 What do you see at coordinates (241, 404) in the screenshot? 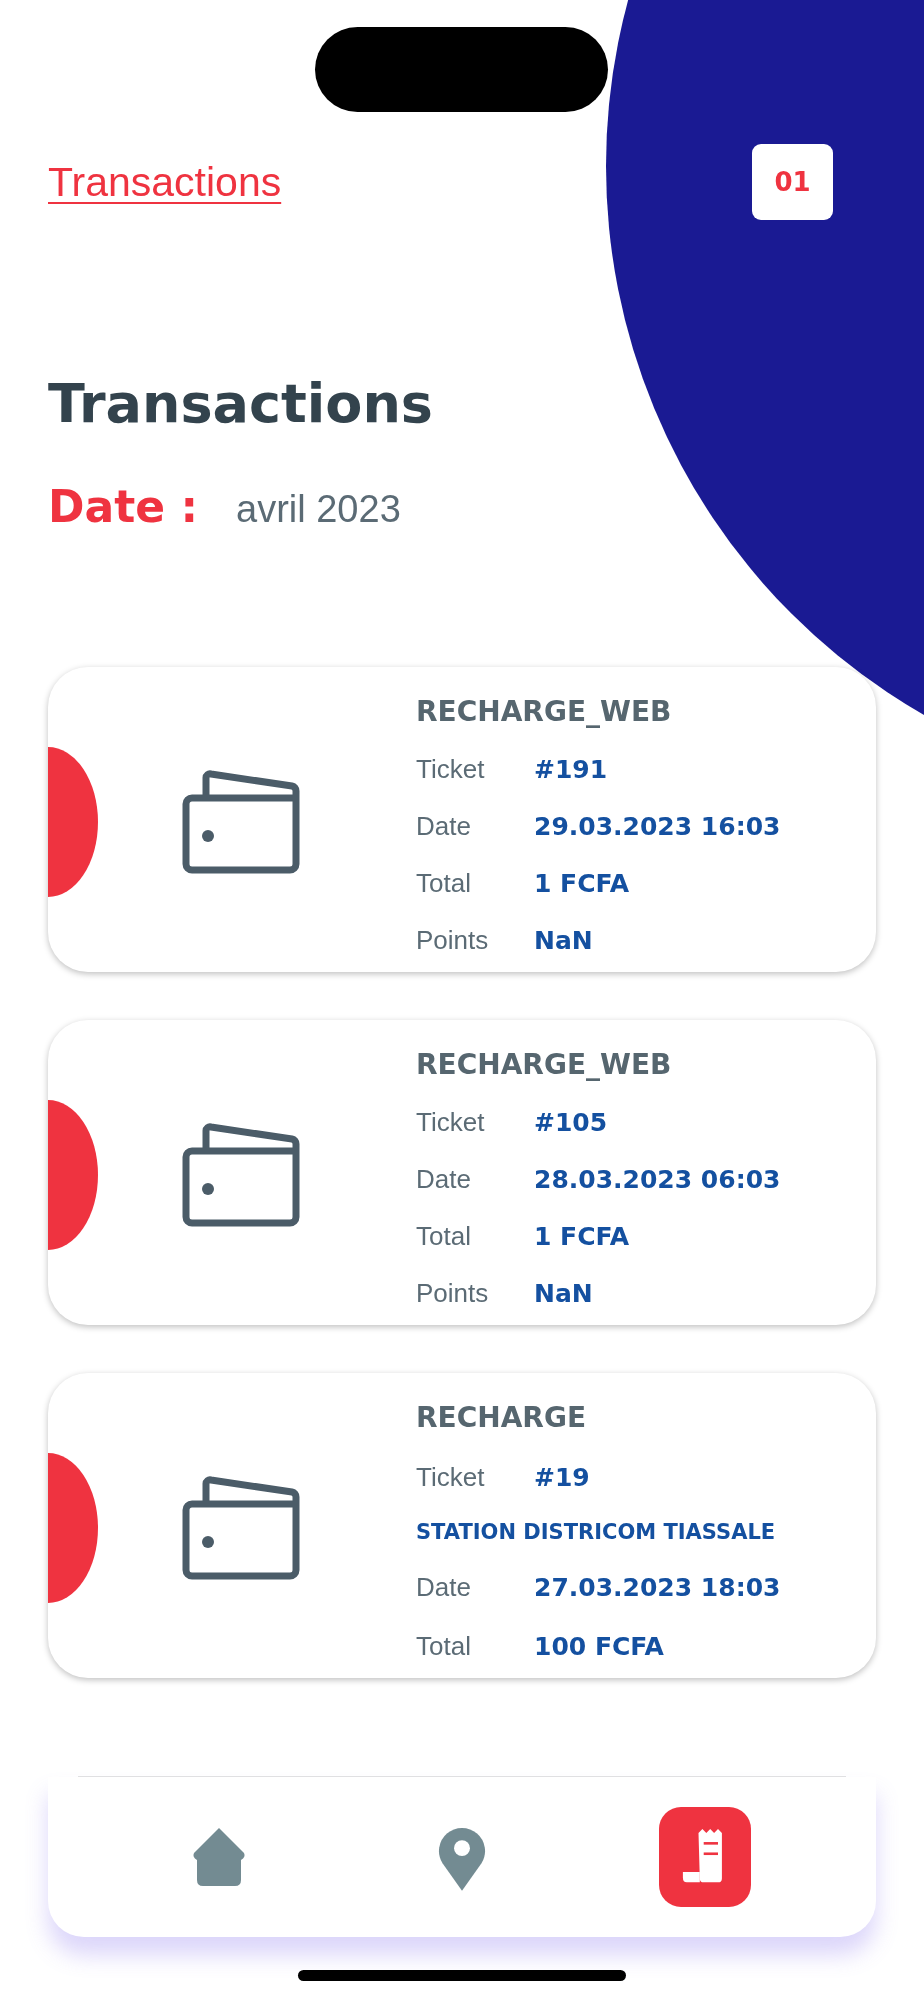
I see `page-title: Transactions` at bounding box center [241, 404].